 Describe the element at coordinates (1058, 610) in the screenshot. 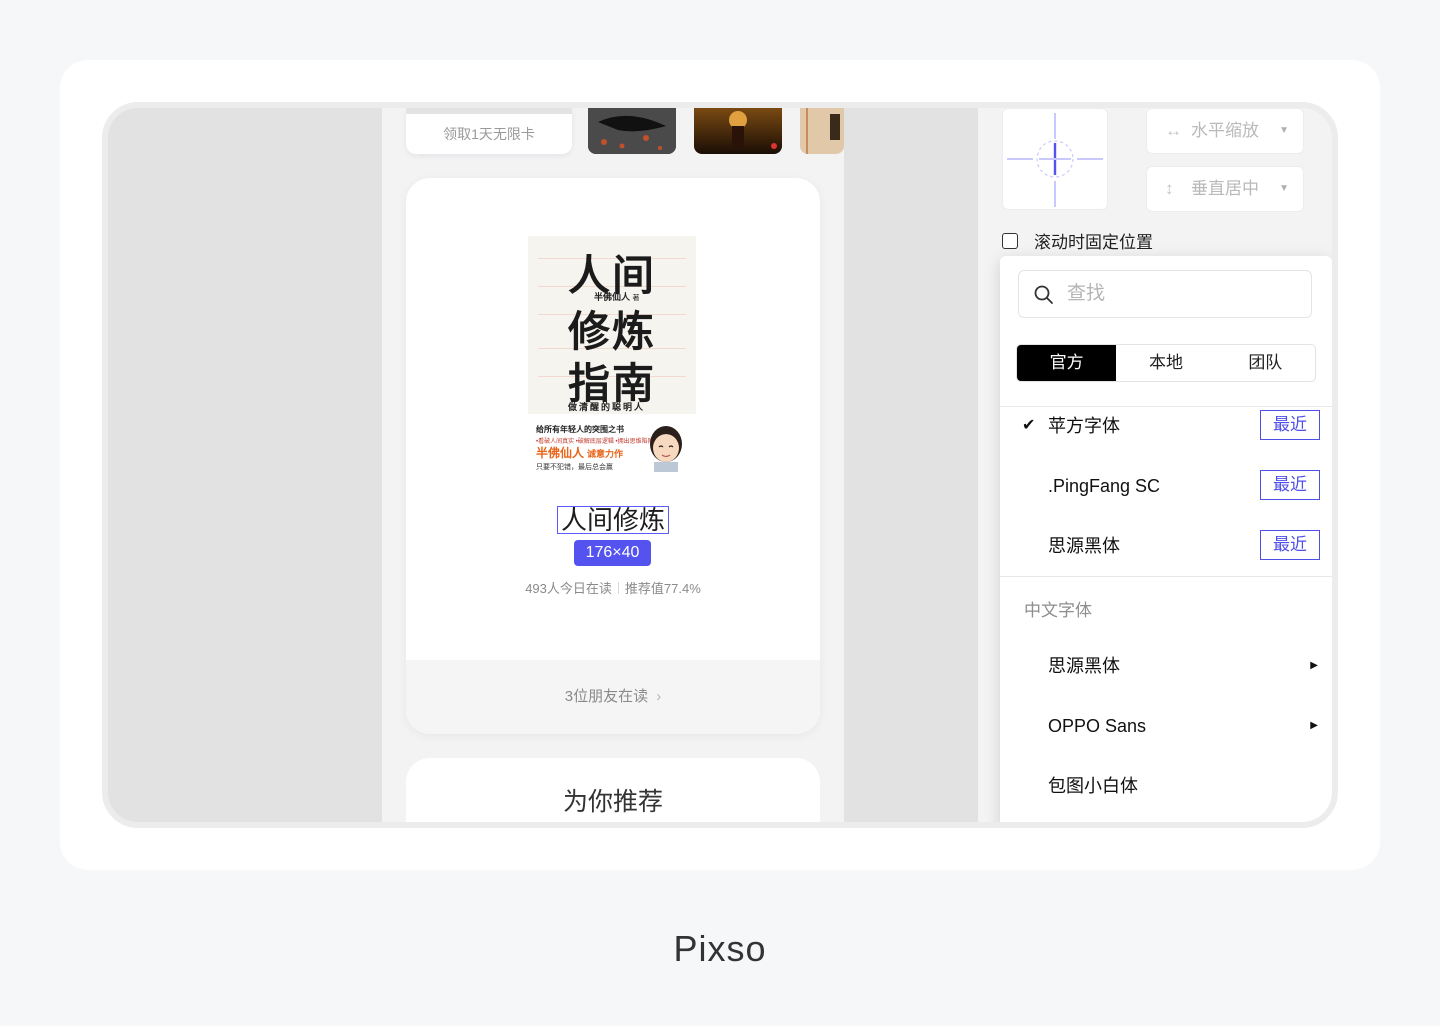

I see `section-title-chinese-fonts: 中文字体` at that location.